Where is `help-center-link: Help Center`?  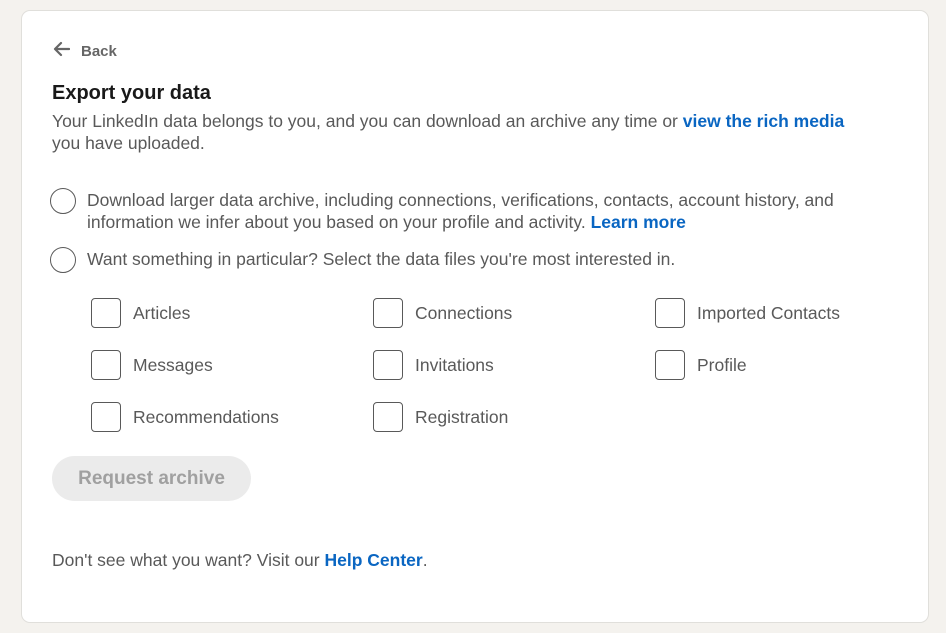 help-center-link: Help Center is located at coordinates (373, 560).